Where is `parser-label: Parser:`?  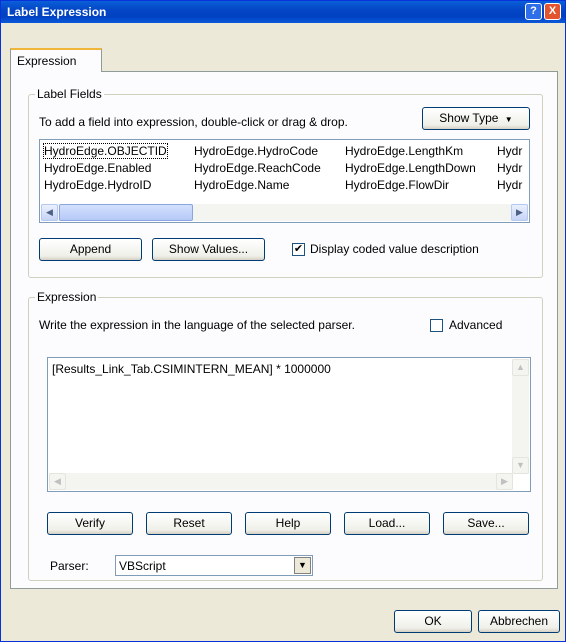
parser-label: Parser: is located at coordinates (69, 566).